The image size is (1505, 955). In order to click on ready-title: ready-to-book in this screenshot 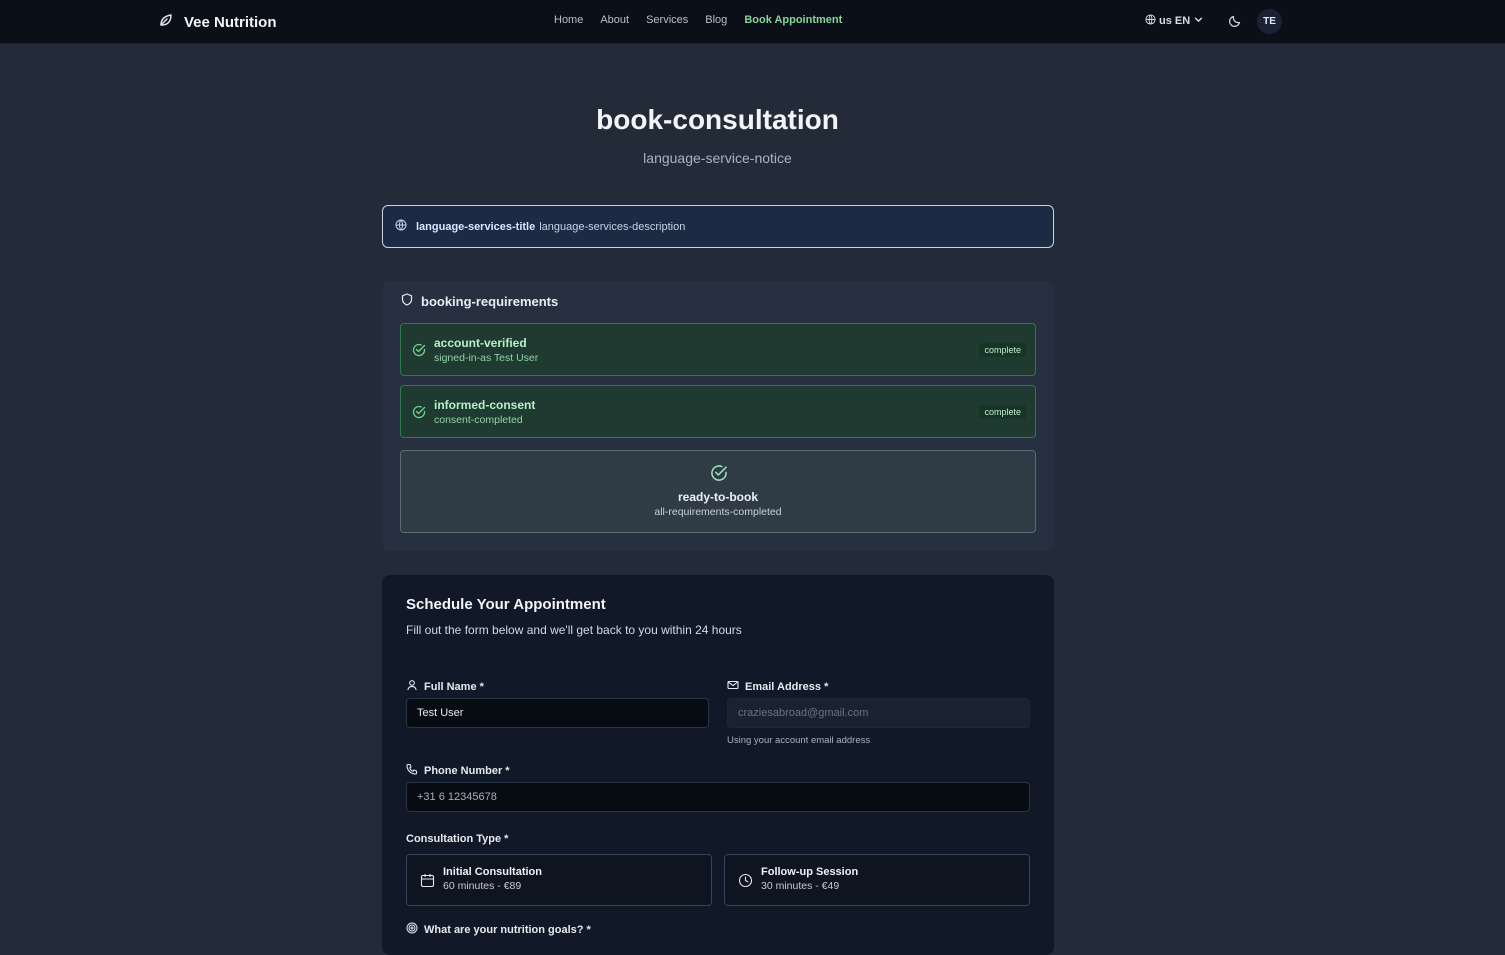, I will do `click(717, 497)`.